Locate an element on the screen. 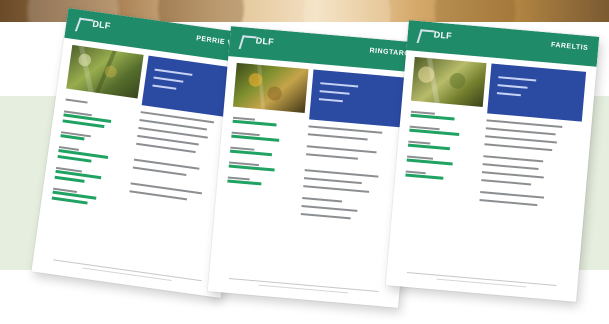 Image resolution: width=609 pixels, height=324 pixels. sheet-title: RINGTARG is located at coordinates (390, 52).